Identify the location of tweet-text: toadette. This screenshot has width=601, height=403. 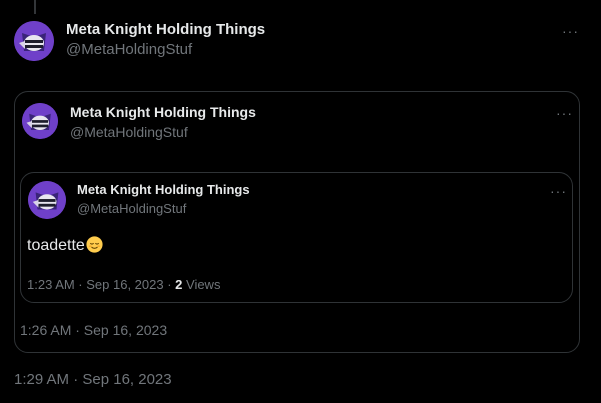
(65, 245).